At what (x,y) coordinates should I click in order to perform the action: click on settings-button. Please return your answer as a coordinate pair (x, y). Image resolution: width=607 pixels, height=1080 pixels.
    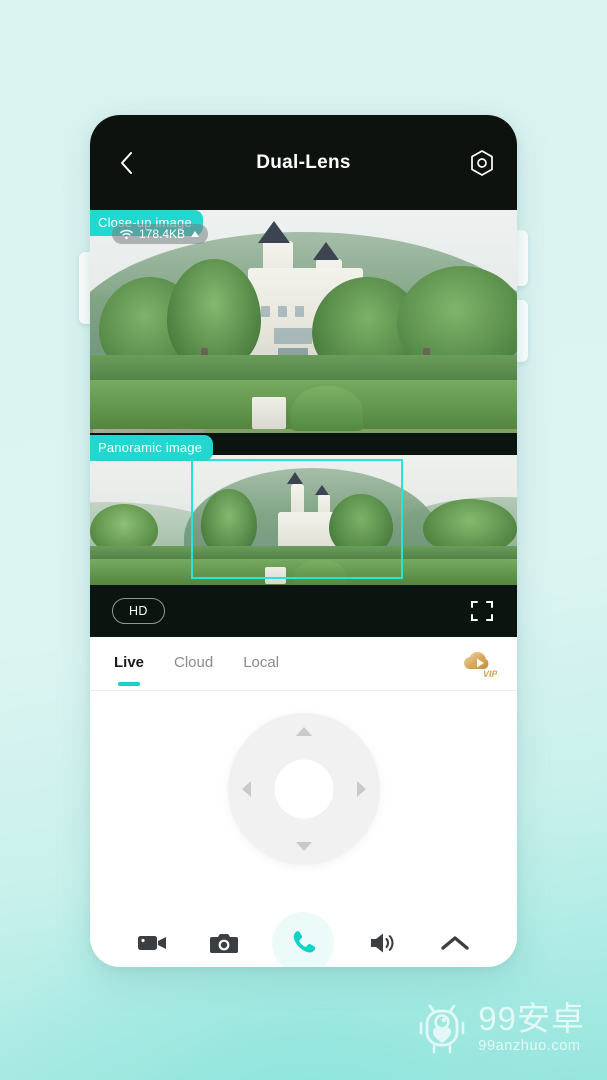
    Looking at the image, I should click on (482, 163).